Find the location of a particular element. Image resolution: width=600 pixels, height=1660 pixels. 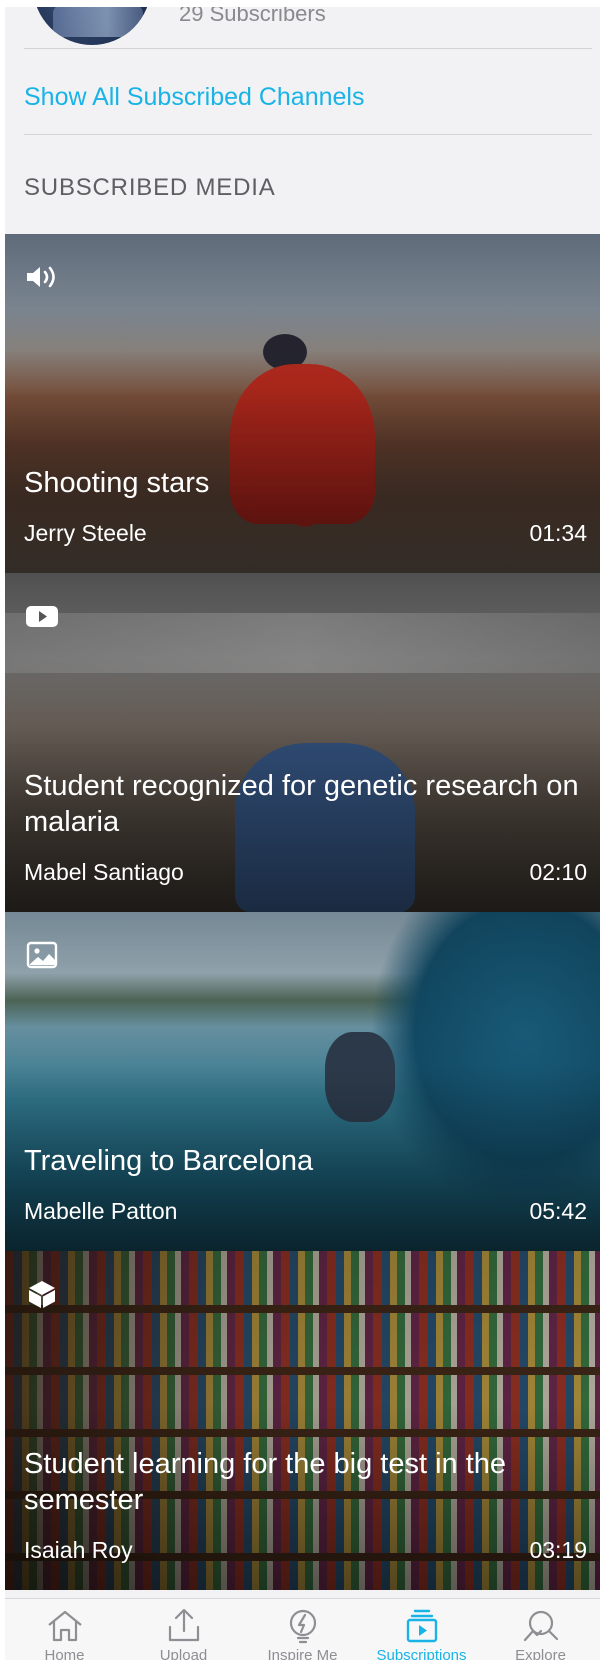

tab-home: Home is located at coordinates (64, 1629).